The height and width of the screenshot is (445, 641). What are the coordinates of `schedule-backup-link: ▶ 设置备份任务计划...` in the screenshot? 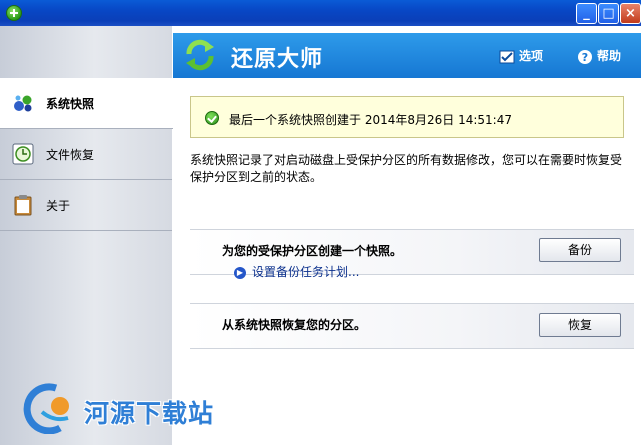 It's located at (296, 271).